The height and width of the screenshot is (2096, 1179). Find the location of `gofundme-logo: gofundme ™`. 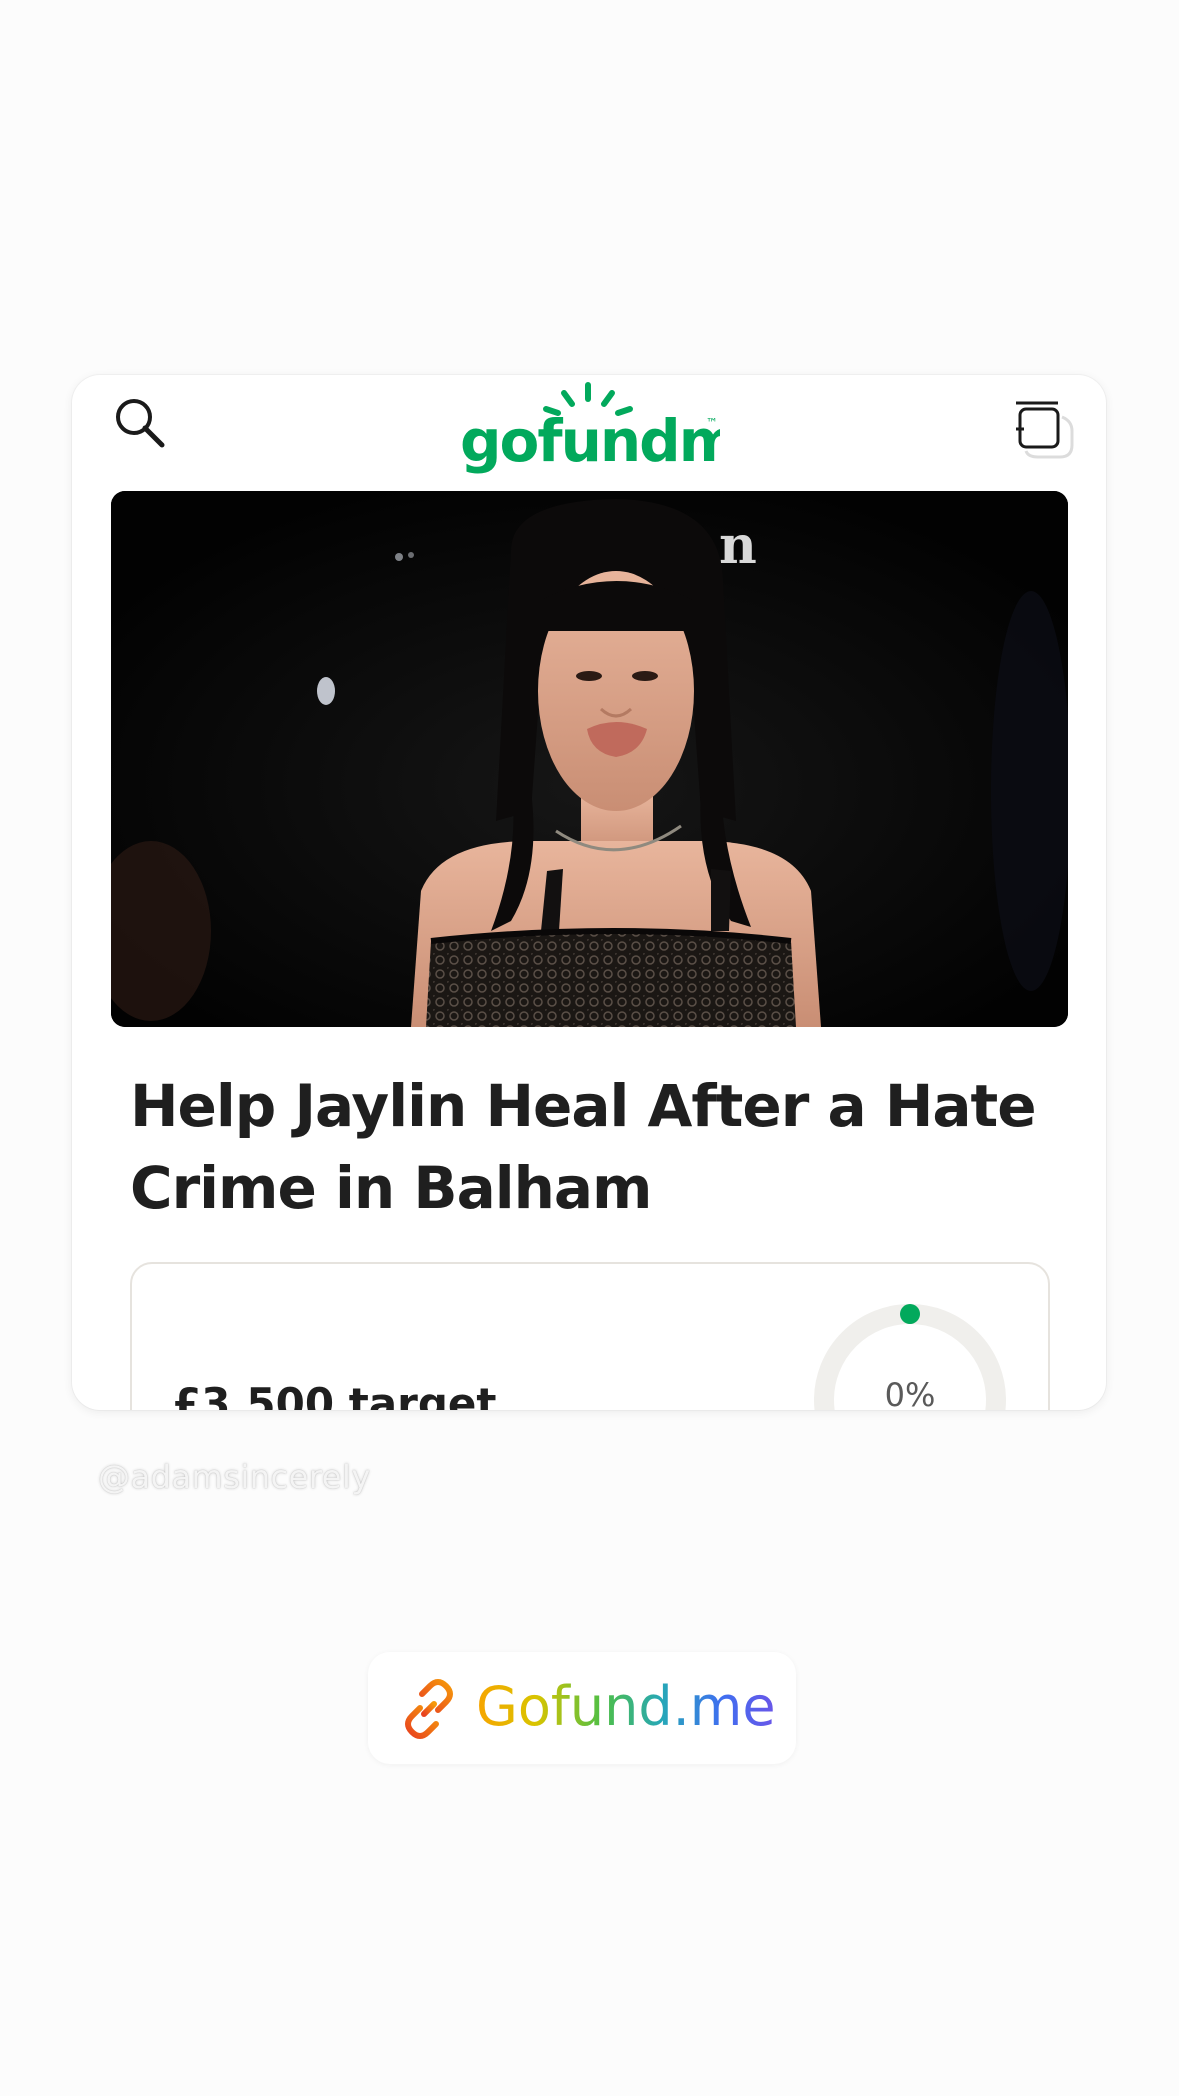

gofundme-logo: gofundme ™ is located at coordinates (590, 427).